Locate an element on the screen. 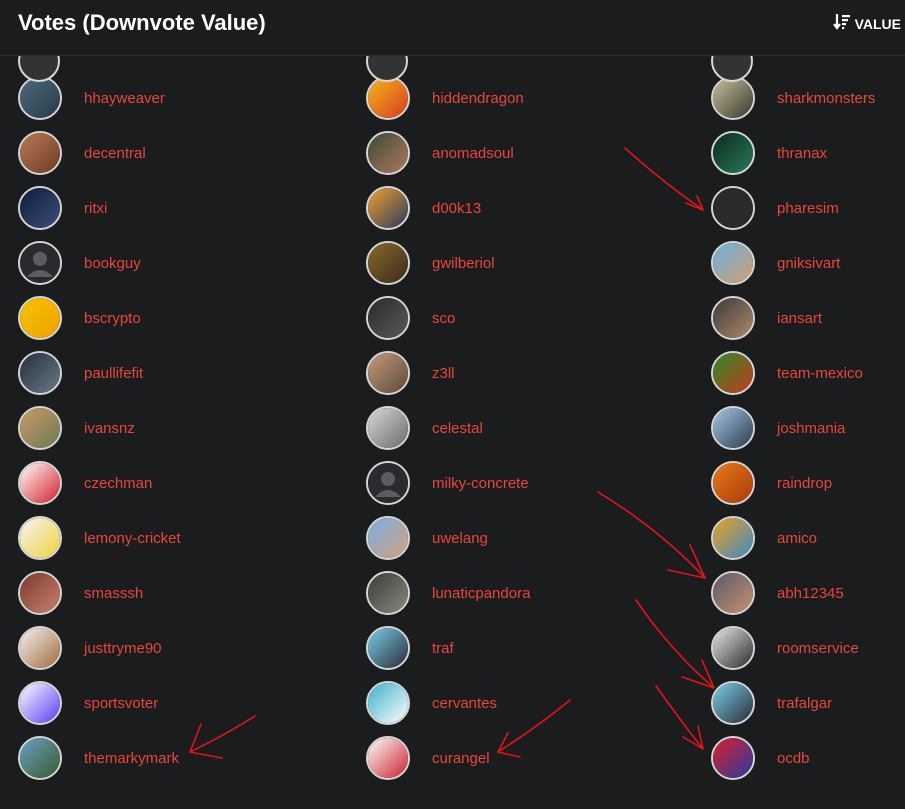 Image resolution: width=905 pixels, height=809 pixels. voter-item: ritxi is located at coordinates (168, 208).